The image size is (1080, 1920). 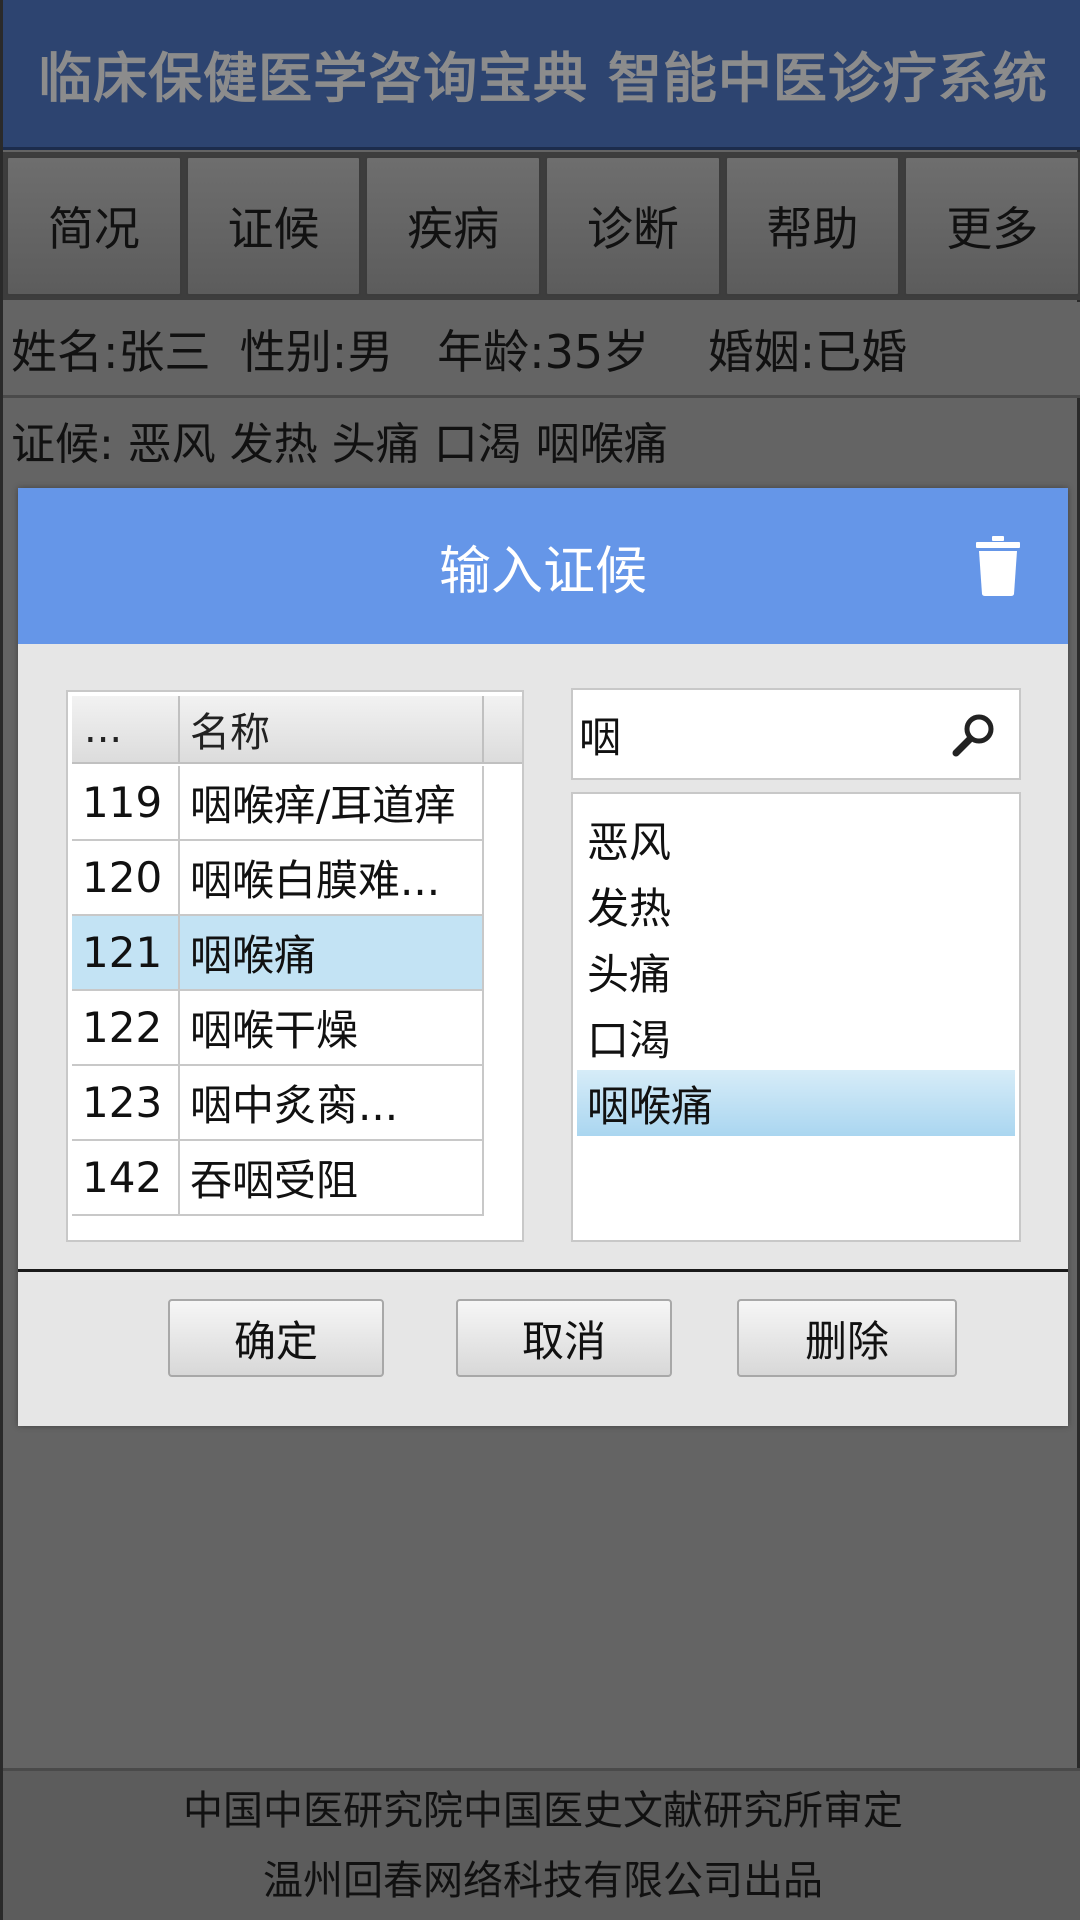 What do you see at coordinates (332, 1177) in the screenshot?
I see `row-name: 吞咽受阻` at bounding box center [332, 1177].